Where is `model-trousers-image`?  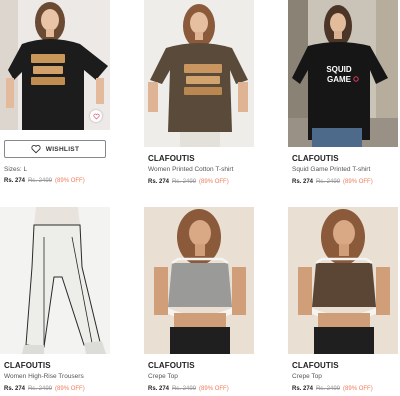
model-trousers-image is located at coordinates (55, 280).